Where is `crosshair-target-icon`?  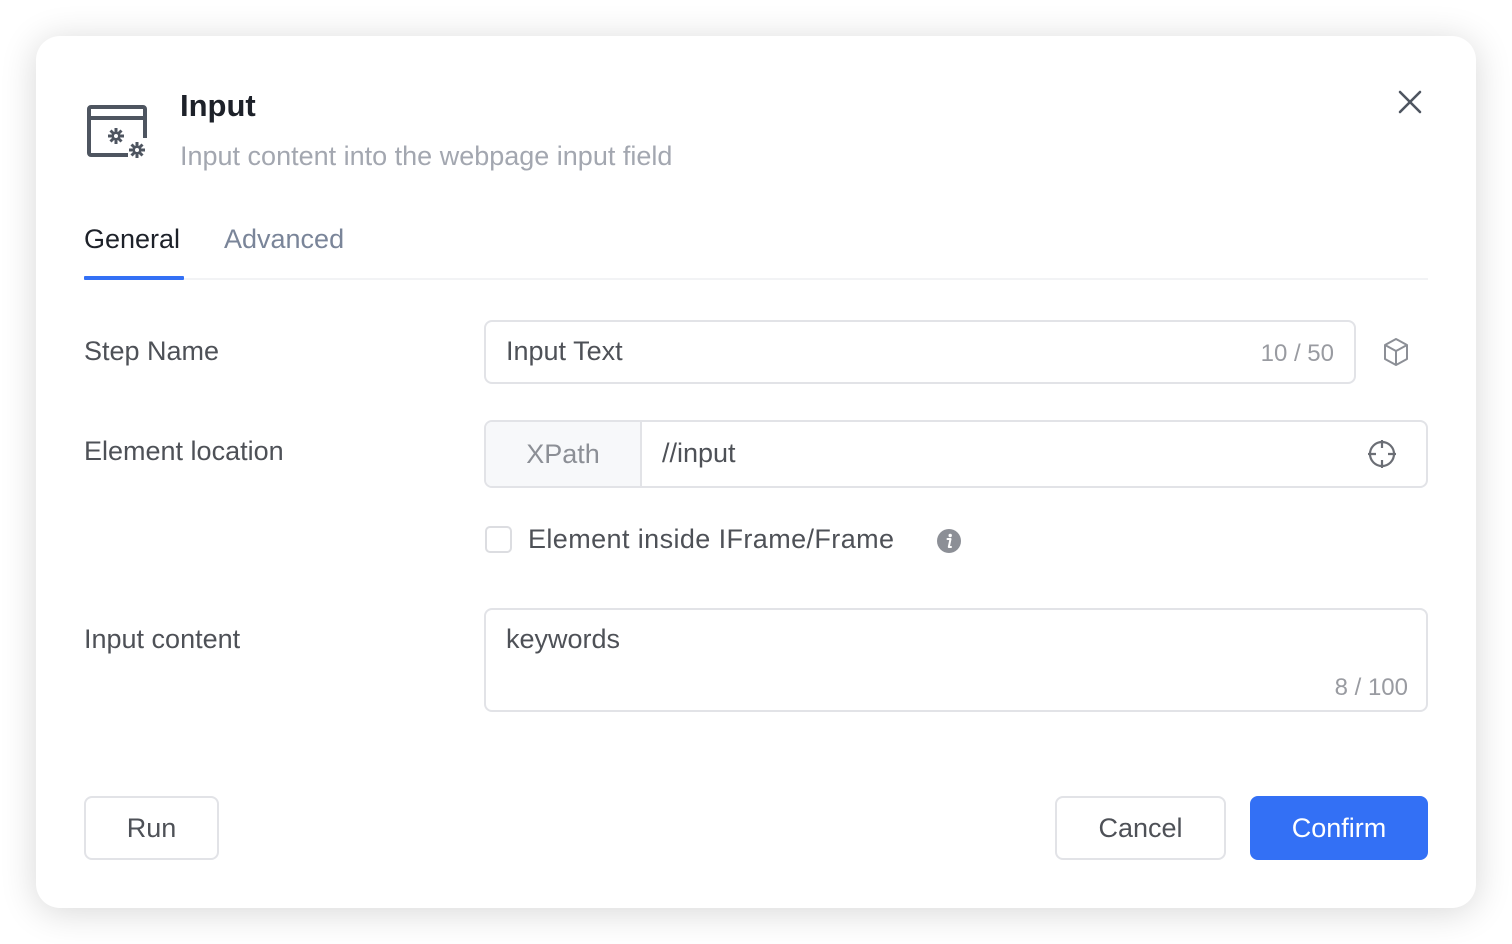 crosshair-target-icon is located at coordinates (1382, 454).